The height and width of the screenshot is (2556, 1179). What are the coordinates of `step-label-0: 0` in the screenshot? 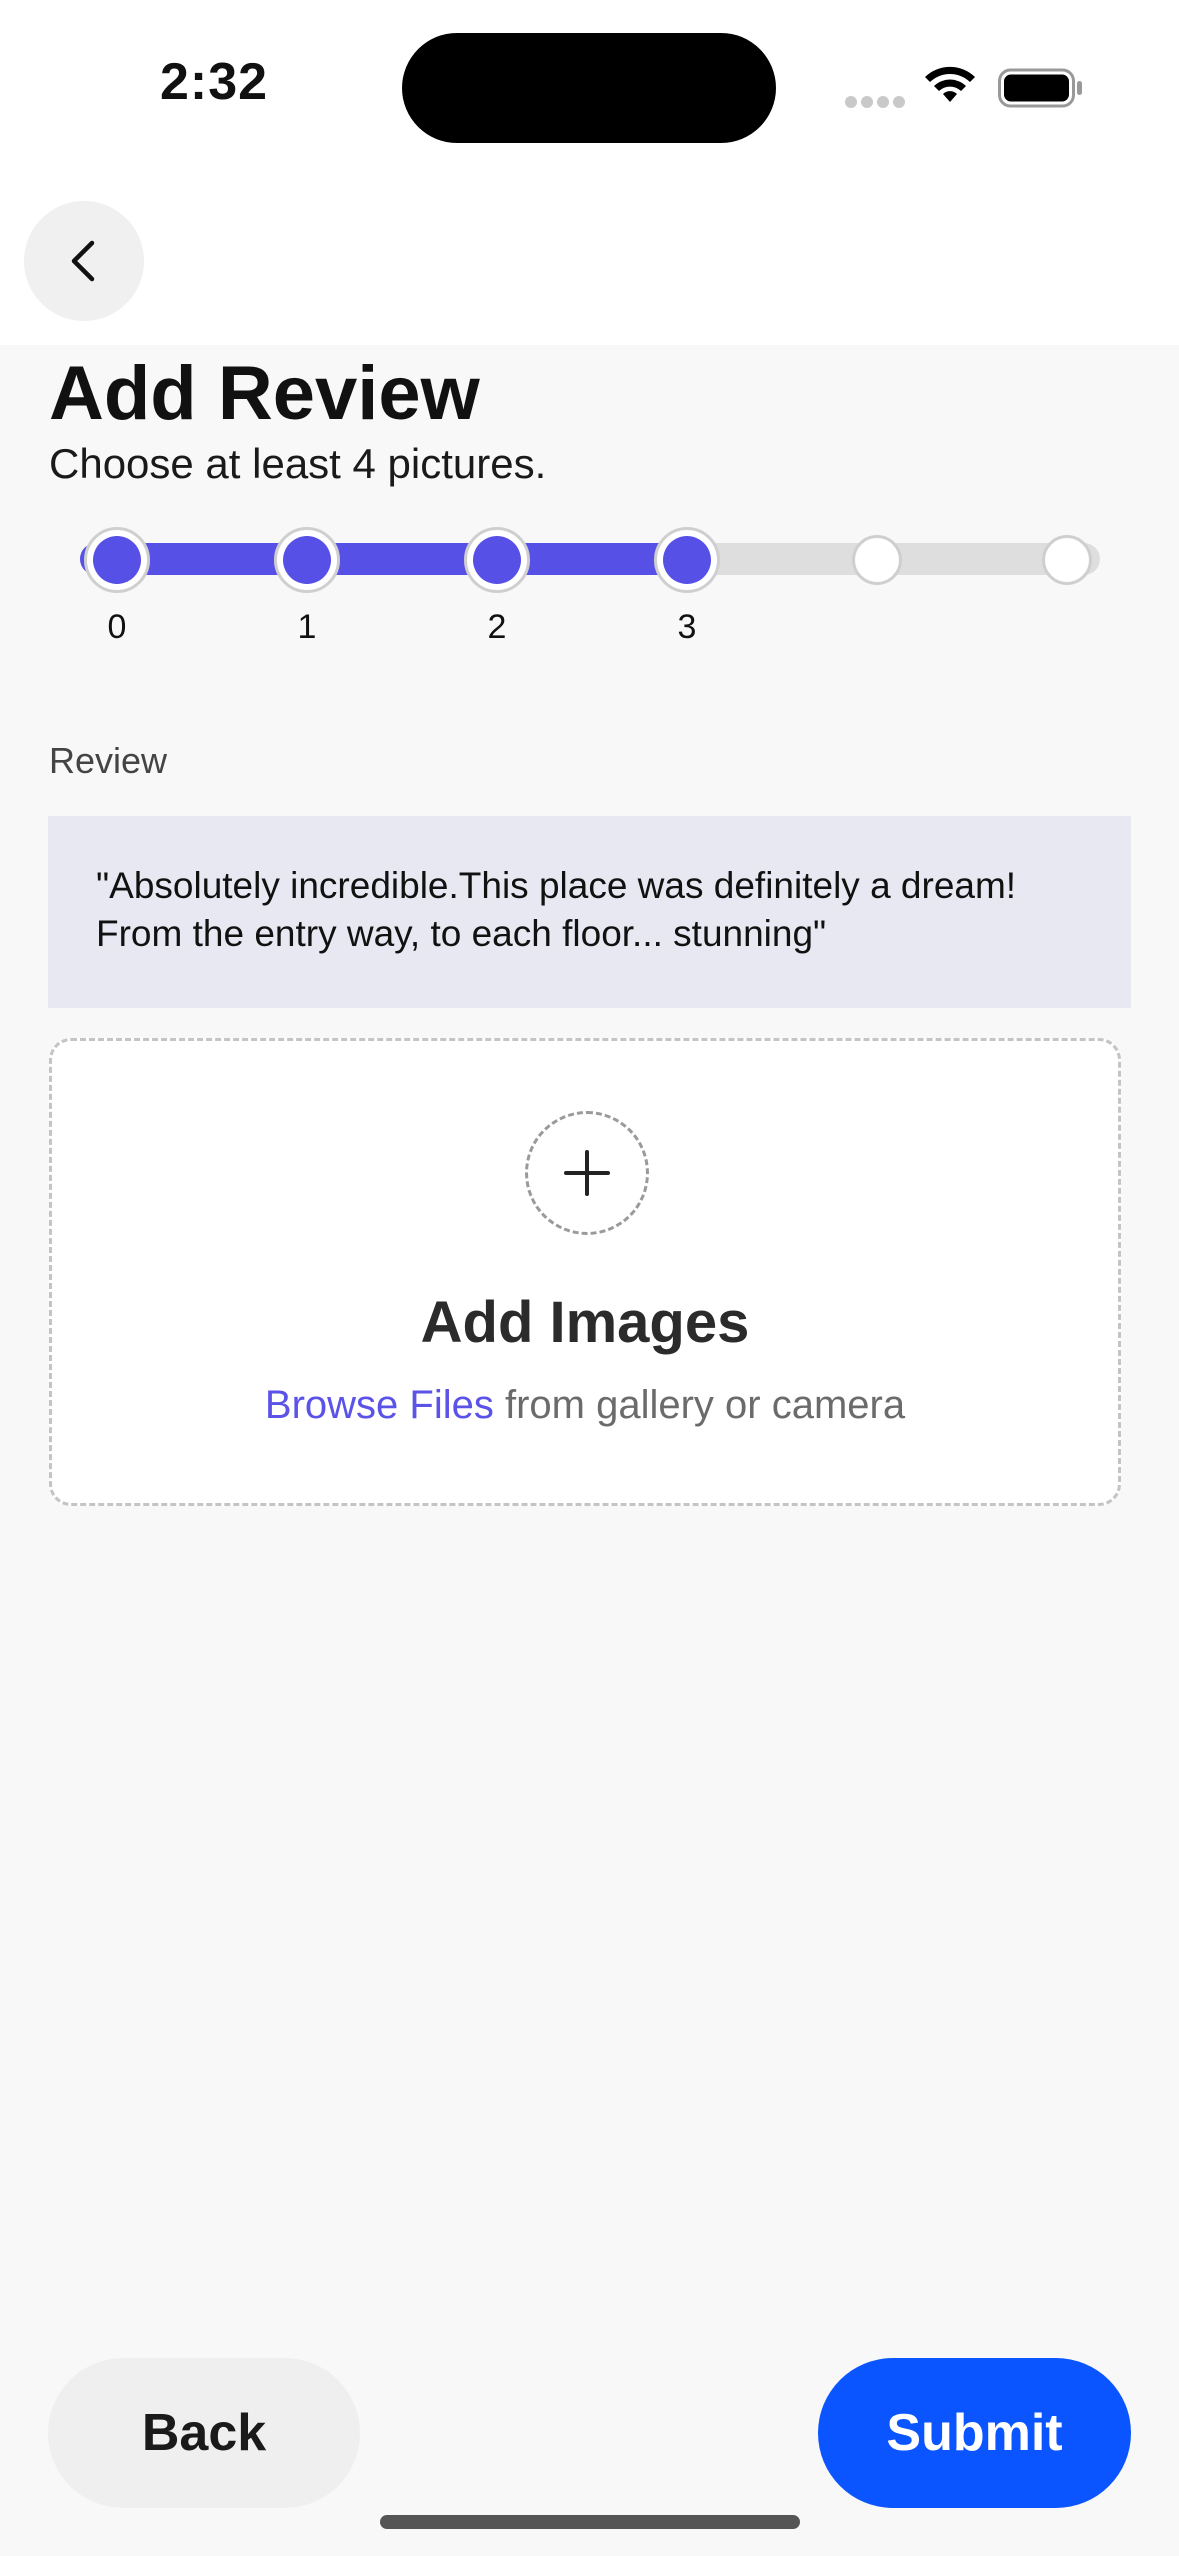 It's located at (117, 627).